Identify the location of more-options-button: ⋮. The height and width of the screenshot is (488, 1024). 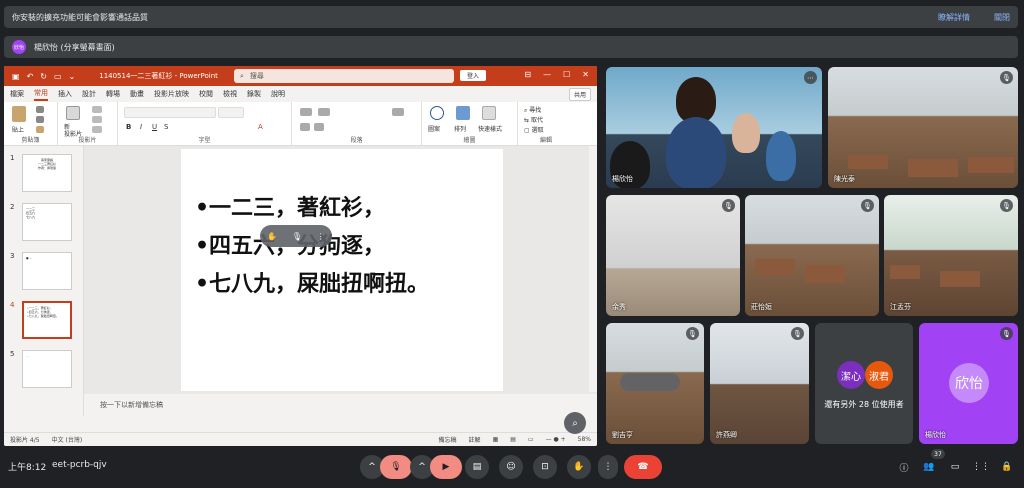
(608, 467).